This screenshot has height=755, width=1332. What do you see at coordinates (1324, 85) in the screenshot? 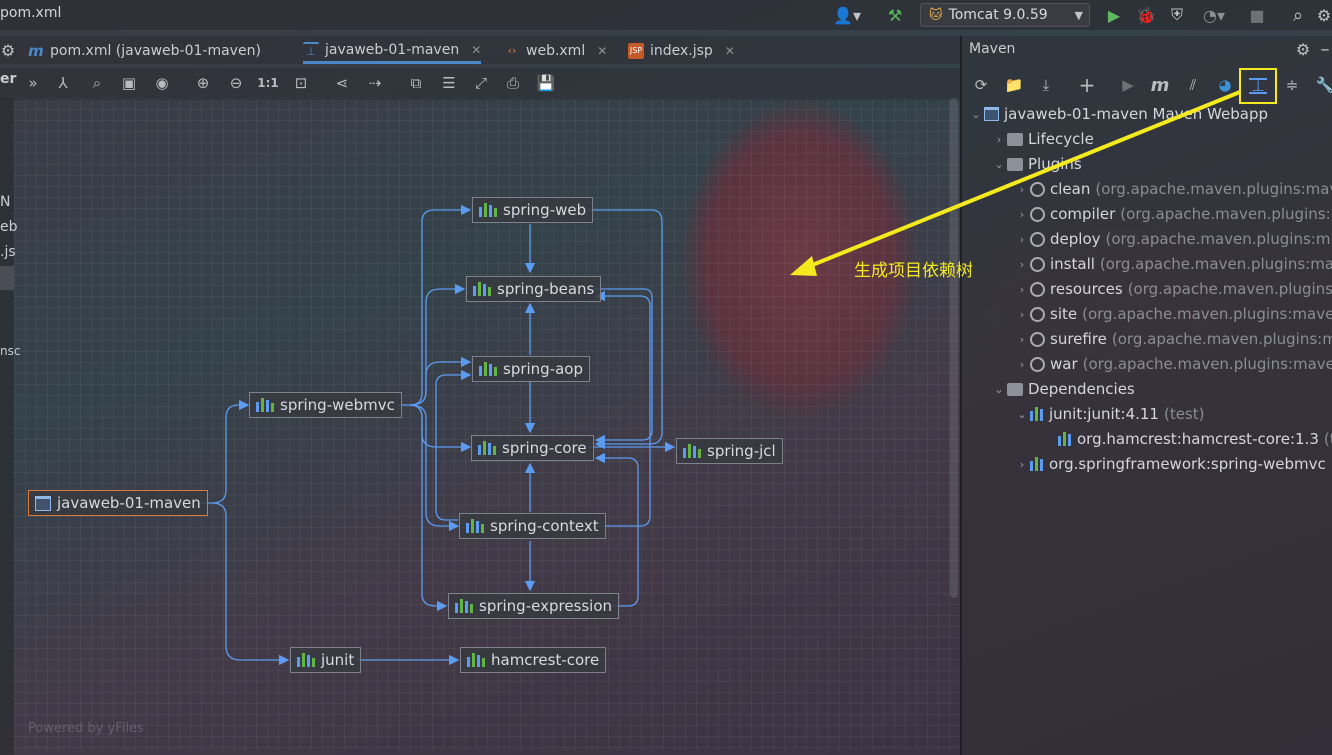
I see `wrench-icon: 🔧` at bounding box center [1324, 85].